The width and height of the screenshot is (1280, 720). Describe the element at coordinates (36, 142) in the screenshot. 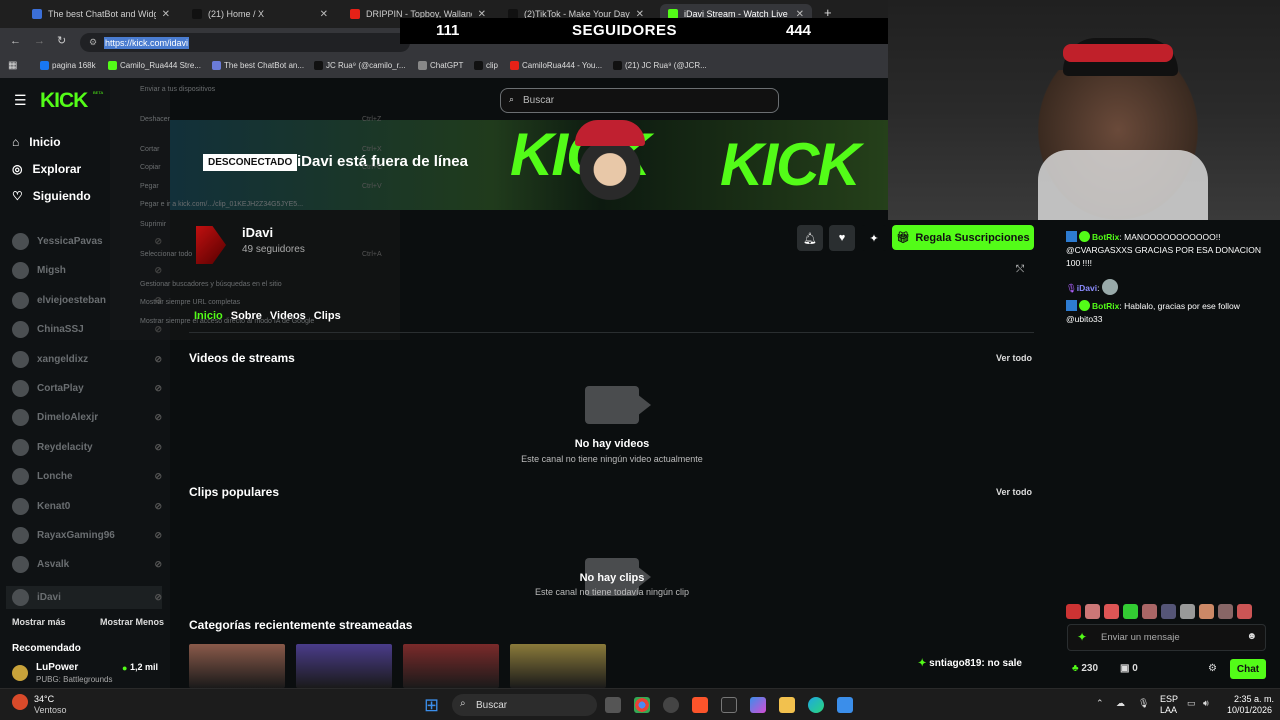

I see `nav-inicio: ⌂ Inicio` at that location.